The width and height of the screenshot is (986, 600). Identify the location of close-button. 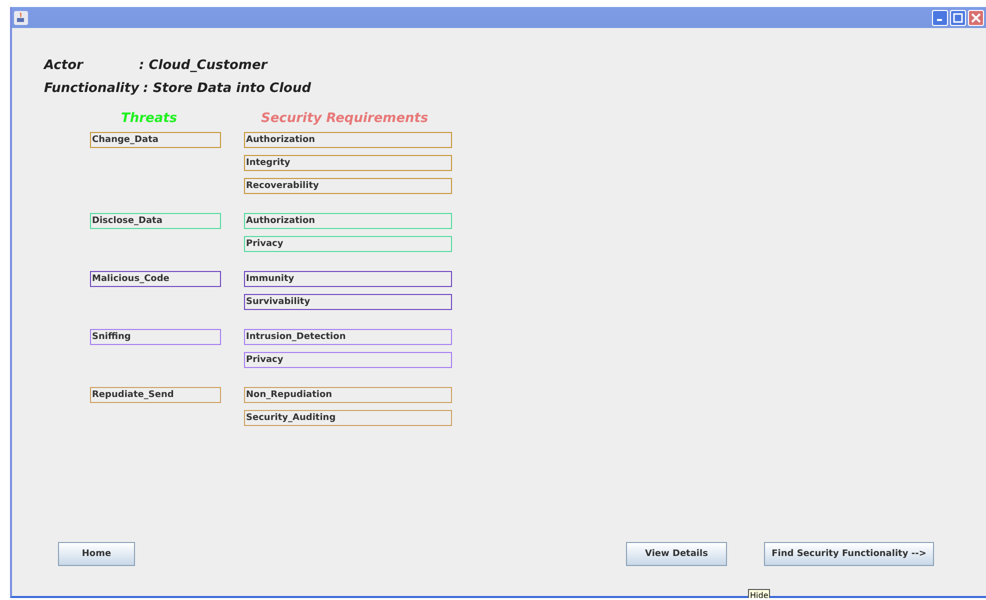
(976, 18).